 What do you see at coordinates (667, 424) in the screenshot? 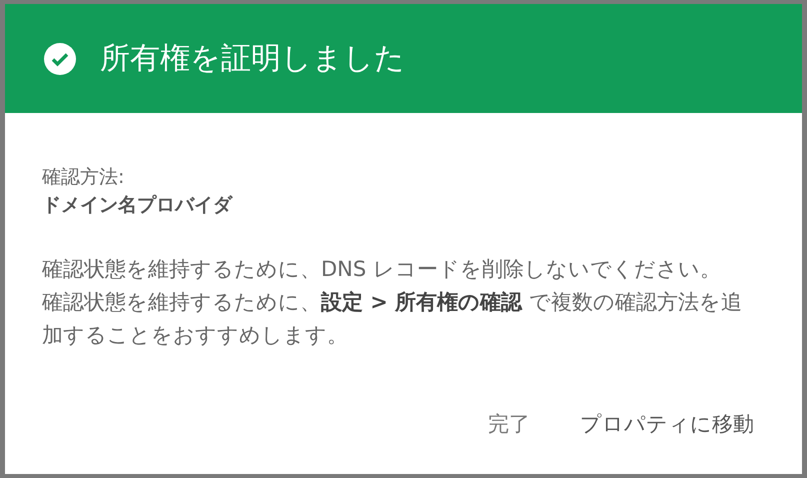
I see `open-property-button: プロパティに移動` at bounding box center [667, 424].